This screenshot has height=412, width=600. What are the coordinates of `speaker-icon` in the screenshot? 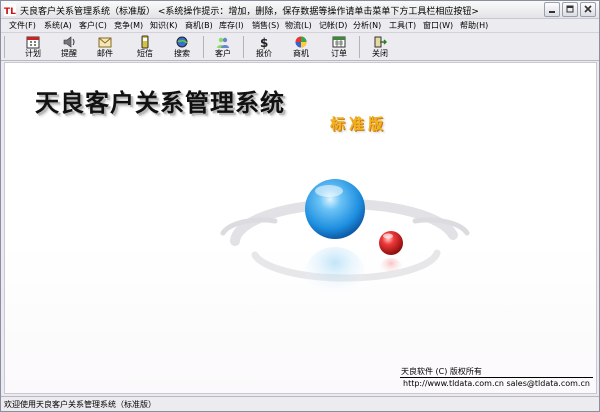 It's located at (69, 42).